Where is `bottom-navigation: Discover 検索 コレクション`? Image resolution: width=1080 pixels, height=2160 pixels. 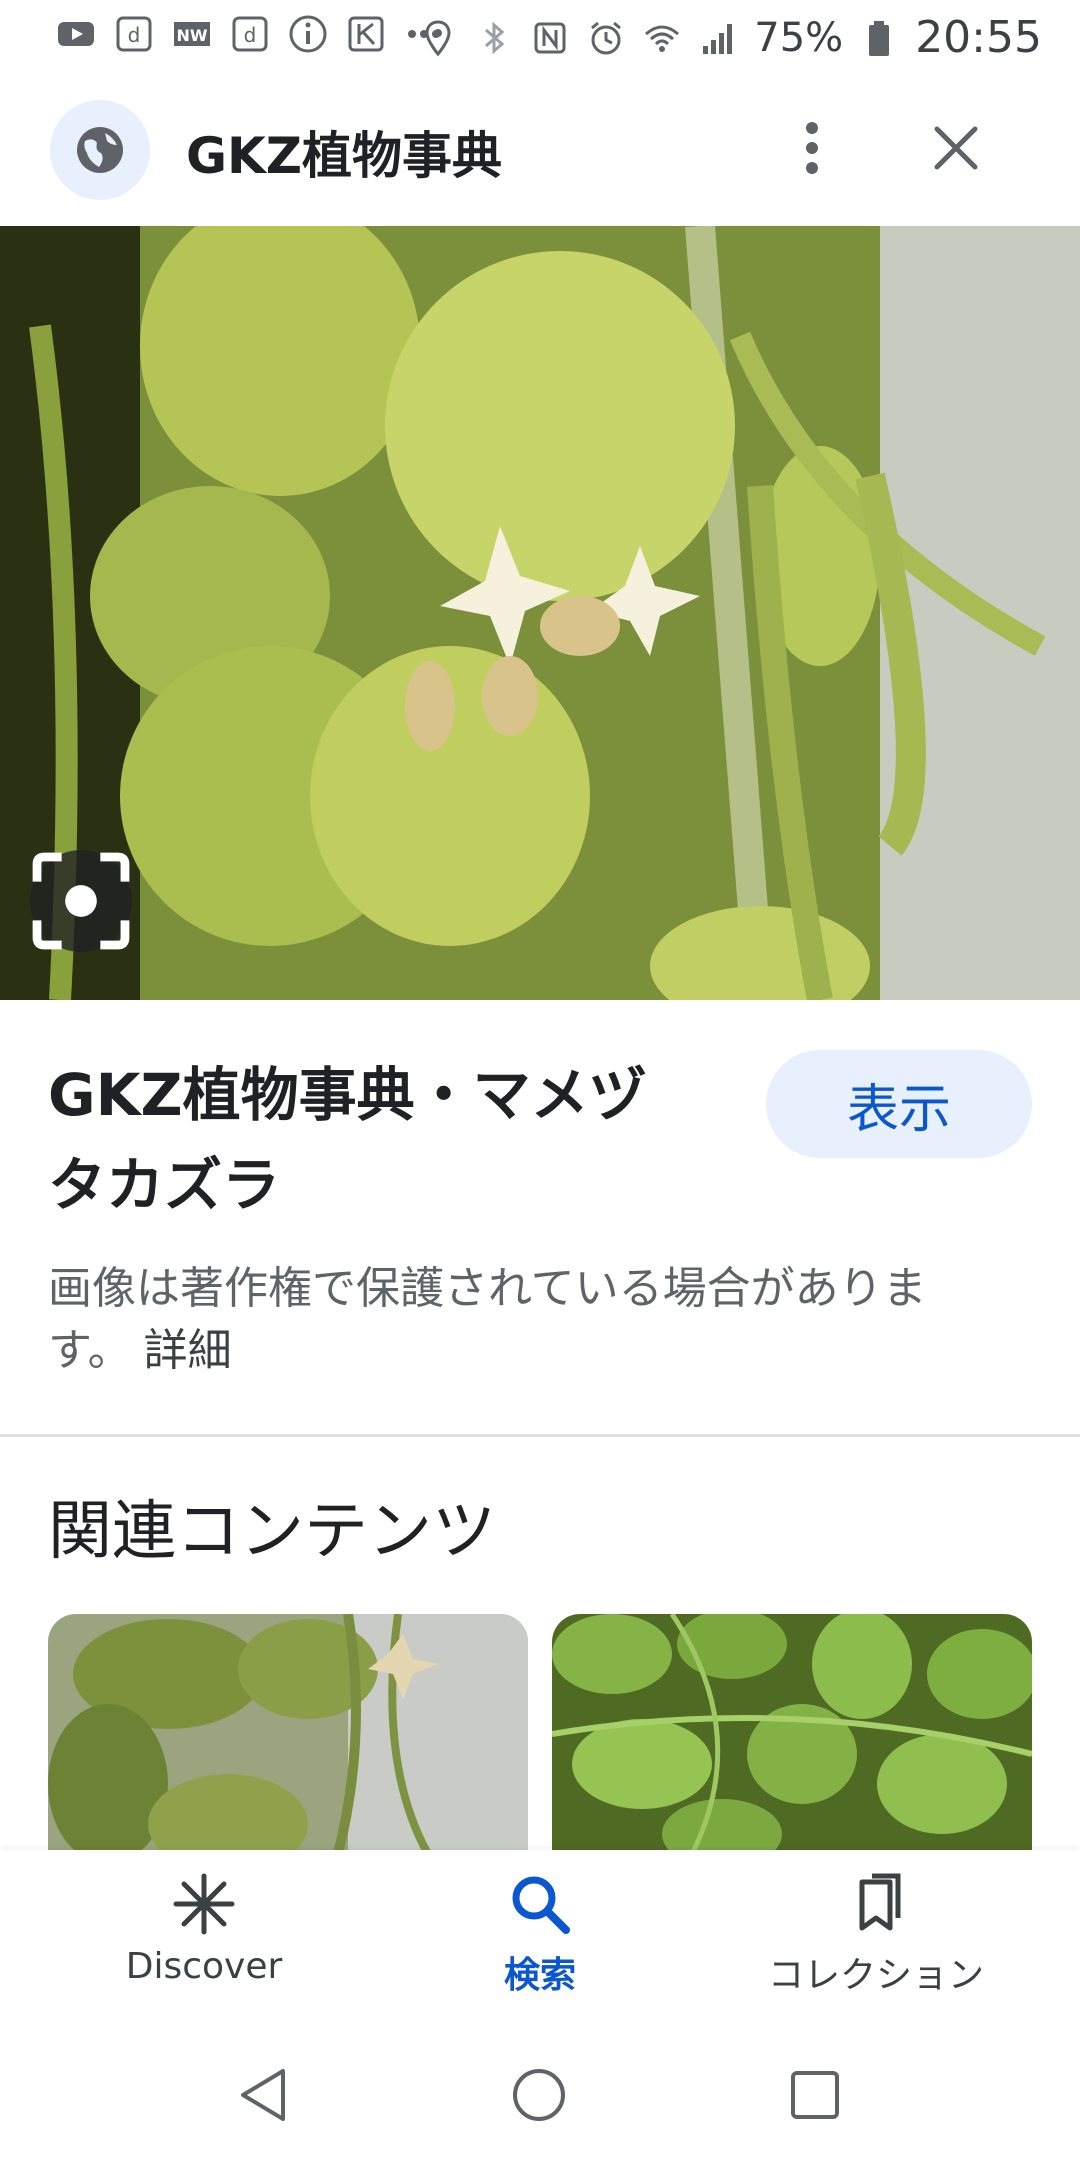
bottom-navigation: Discover 検索 コレクション is located at coordinates (540, 1940).